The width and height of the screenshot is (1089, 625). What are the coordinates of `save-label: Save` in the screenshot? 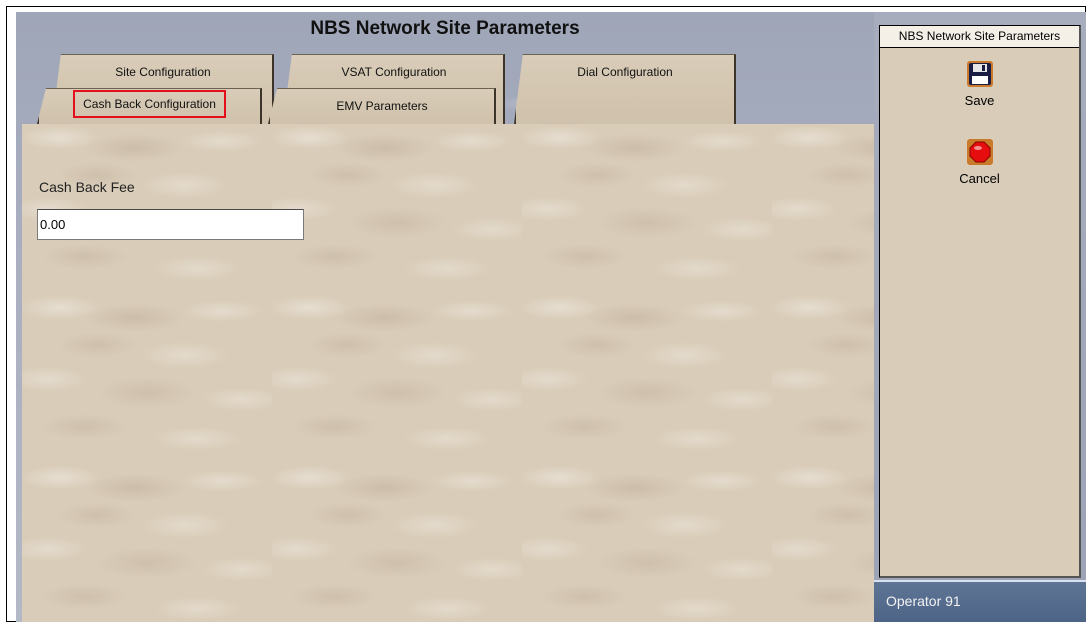 It's located at (979, 100).